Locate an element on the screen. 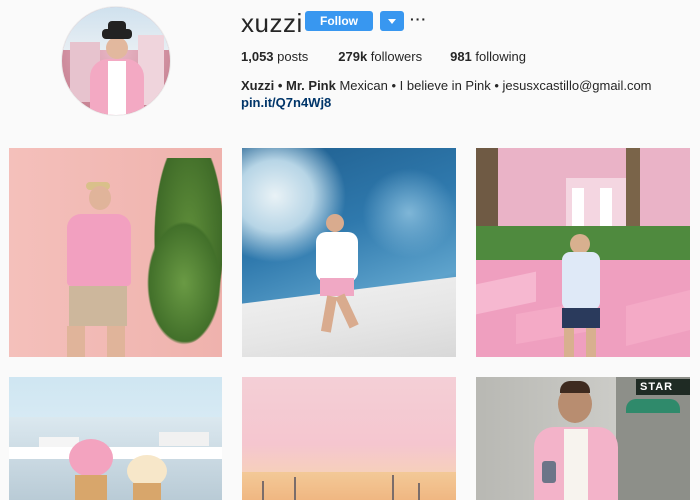 This screenshot has width=700, height=500. following-count: 981 is located at coordinates (461, 56).